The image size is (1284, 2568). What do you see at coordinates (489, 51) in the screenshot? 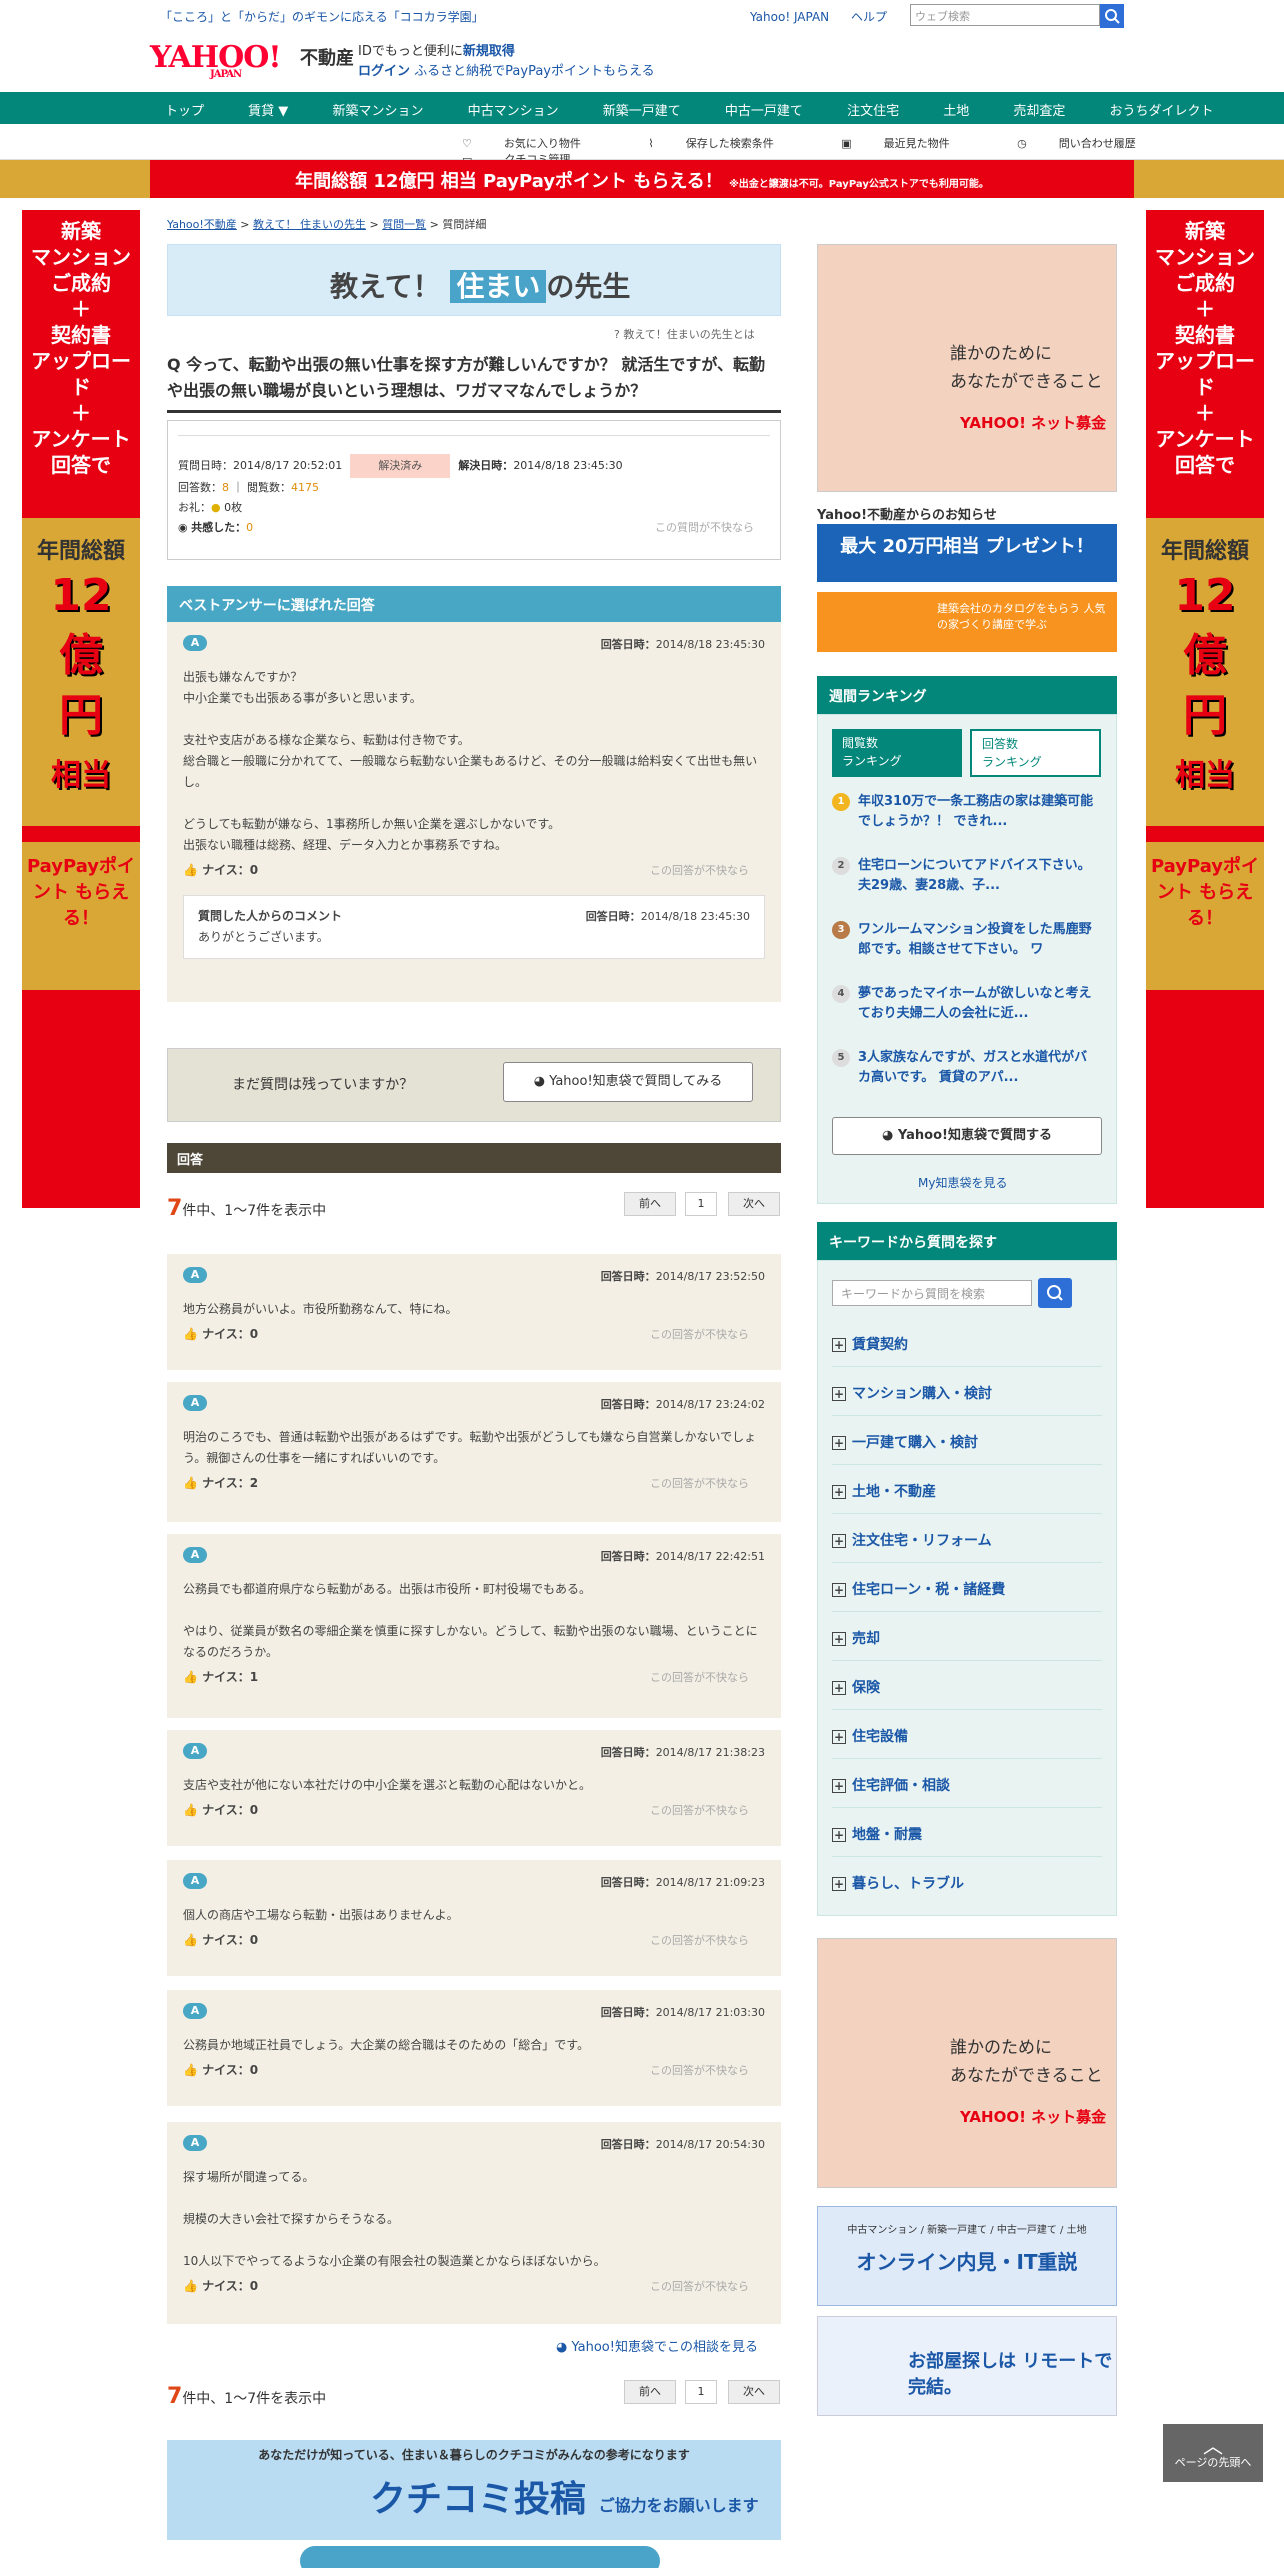
I see `signup-link: 新規取得` at bounding box center [489, 51].